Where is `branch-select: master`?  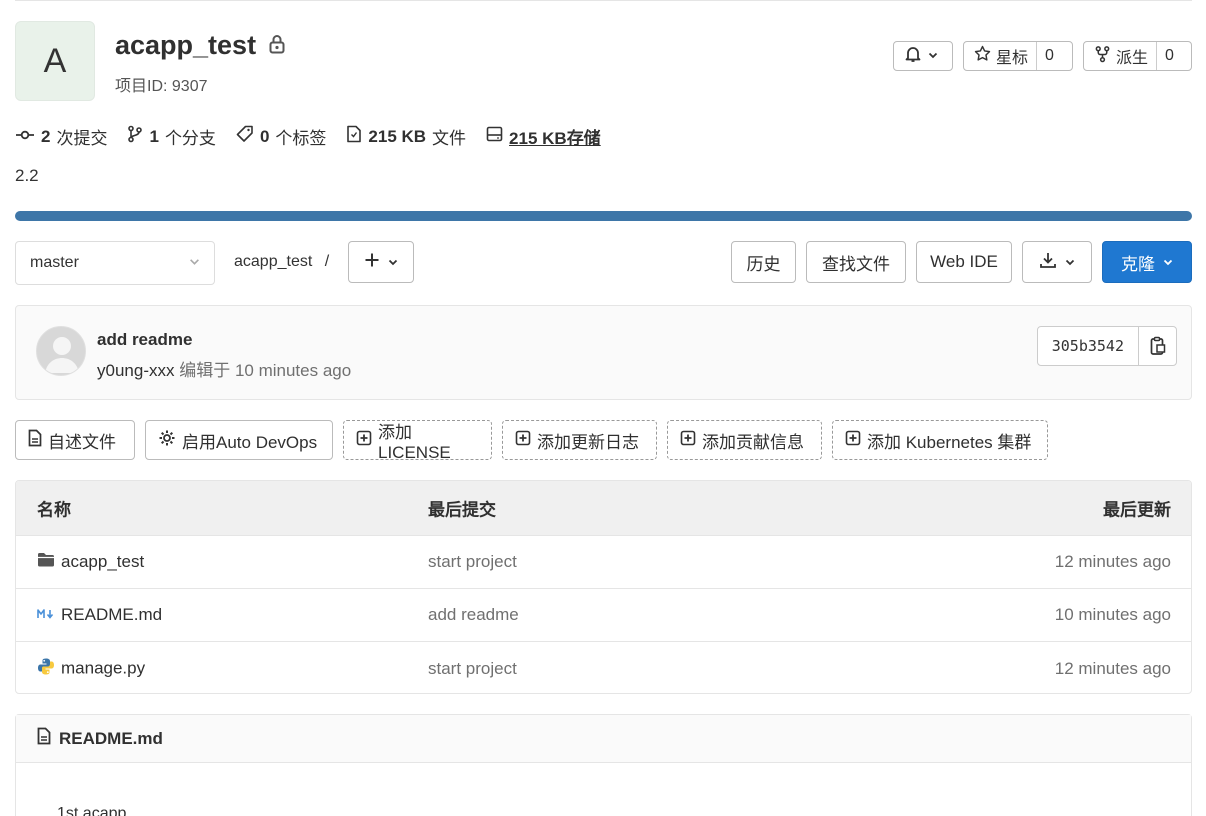 branch-select: master is located at coordinates (115, 263).